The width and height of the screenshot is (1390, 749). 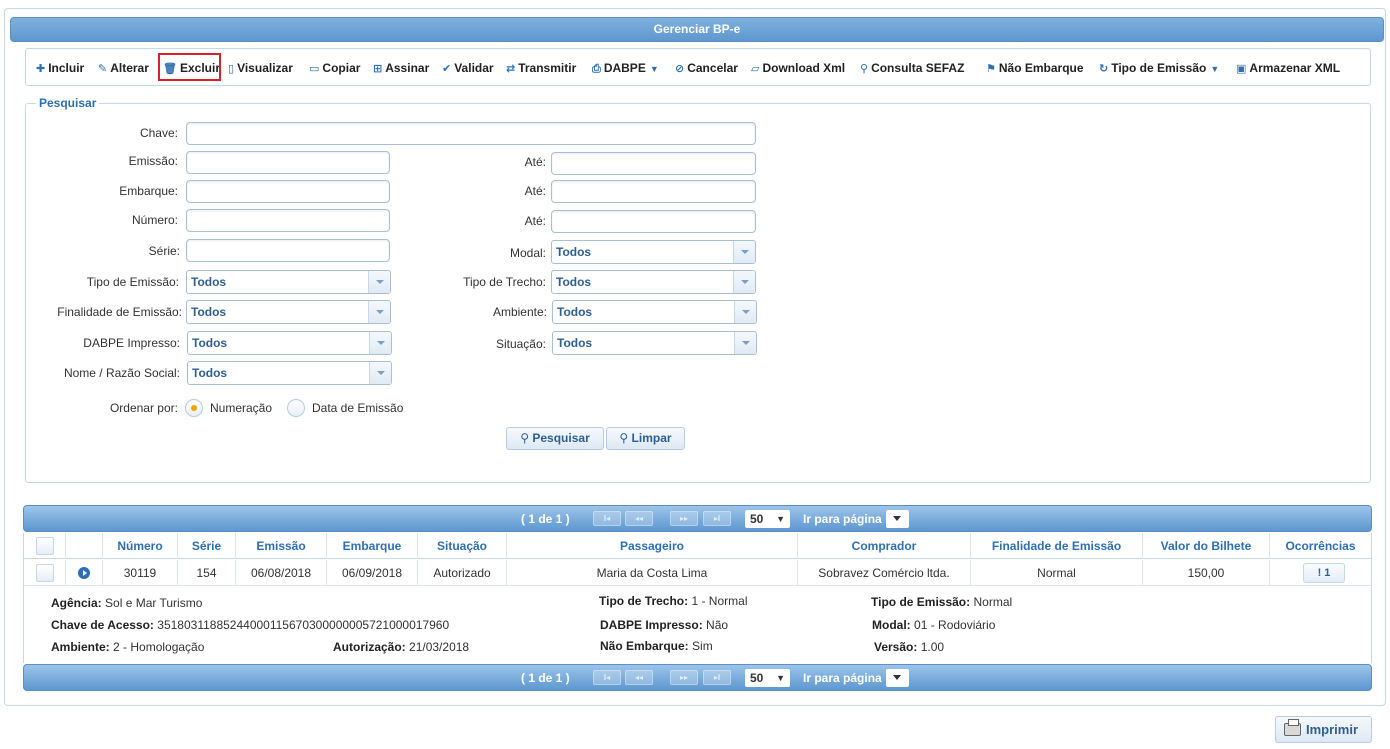 I want to click on emissao-label: Emissão:, so click(x=153, y=161).